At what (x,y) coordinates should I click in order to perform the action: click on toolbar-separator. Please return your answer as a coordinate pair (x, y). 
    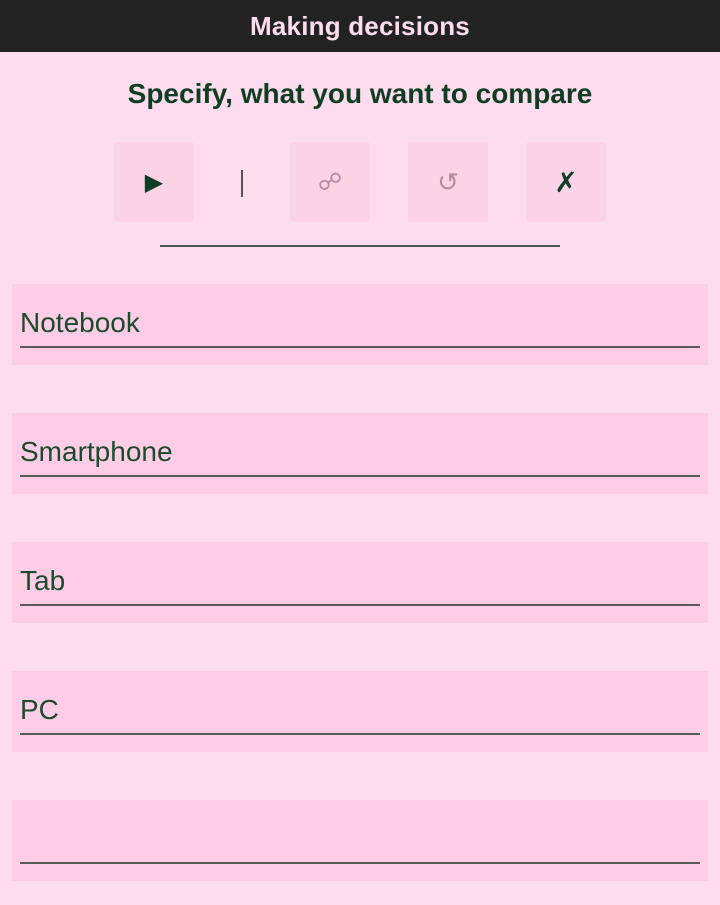
    Looking at the image, I should click on (242, 183).